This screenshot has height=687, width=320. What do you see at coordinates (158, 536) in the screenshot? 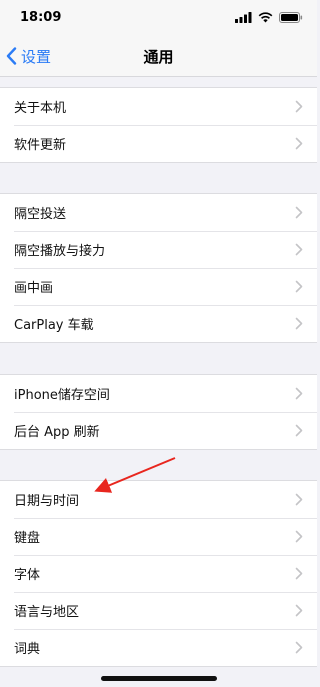
I see `list-item-keyboard: 键盘` at bounding box center [158, 536].